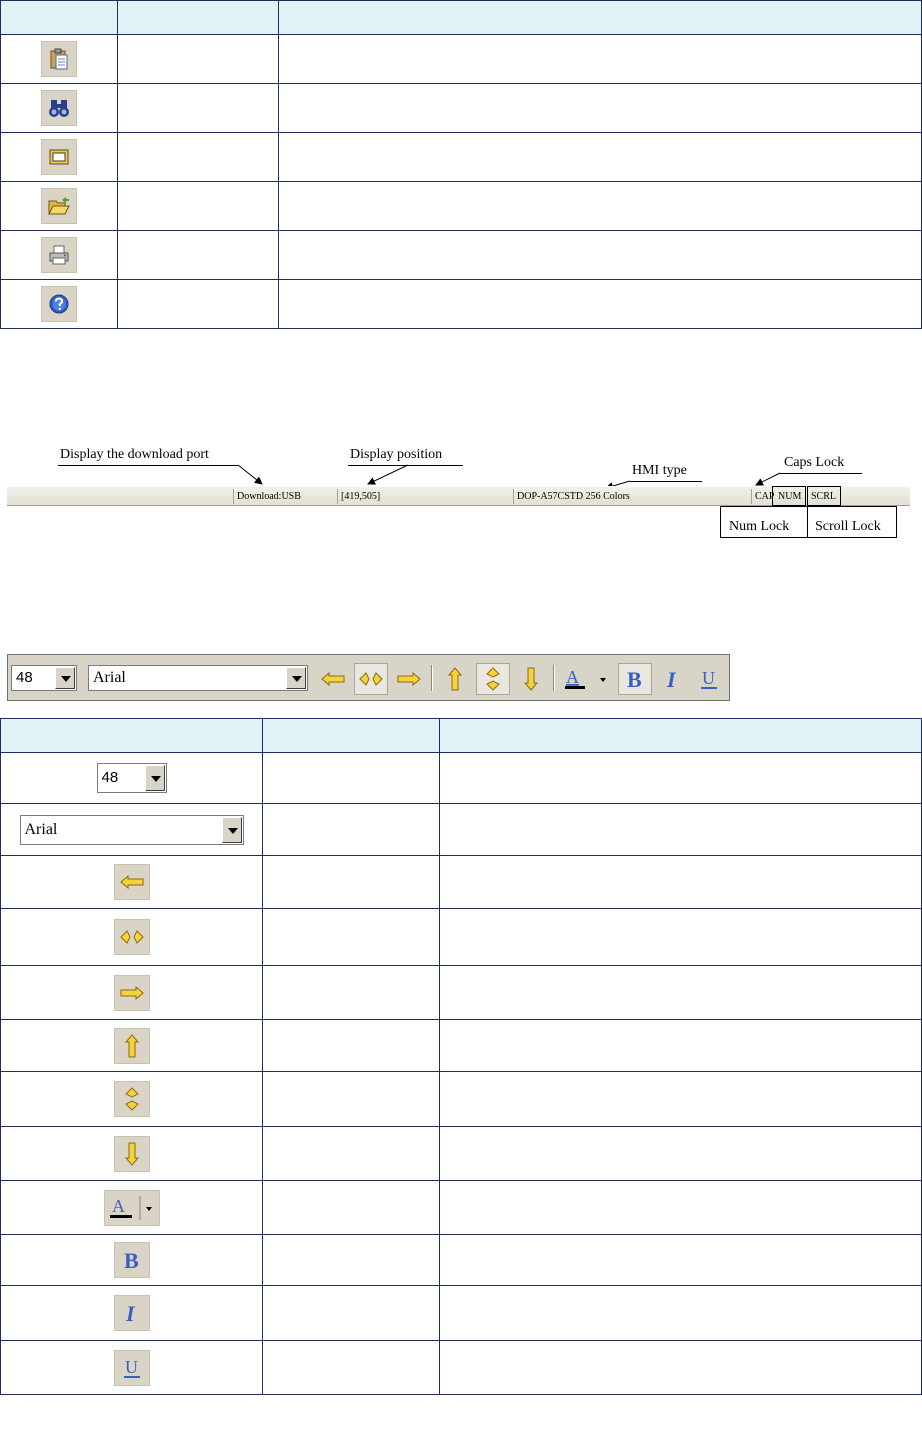 The height and width of the screenshot is (1431, 922). What do you see at coordinates (824, 496) in the screenshot?
I see `scroll-lock-highlight` at bounding box center [824, 496].